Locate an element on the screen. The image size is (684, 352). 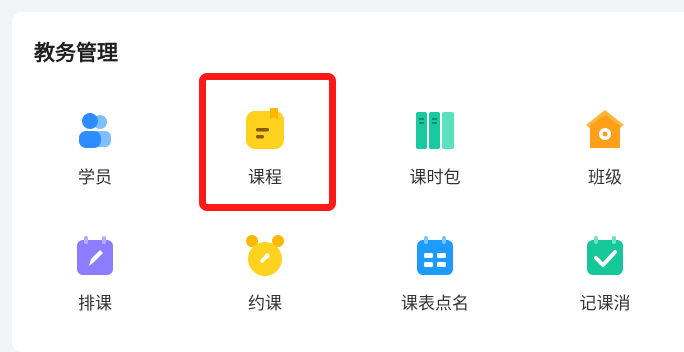
students-icon is located at coordinates (95, 130).